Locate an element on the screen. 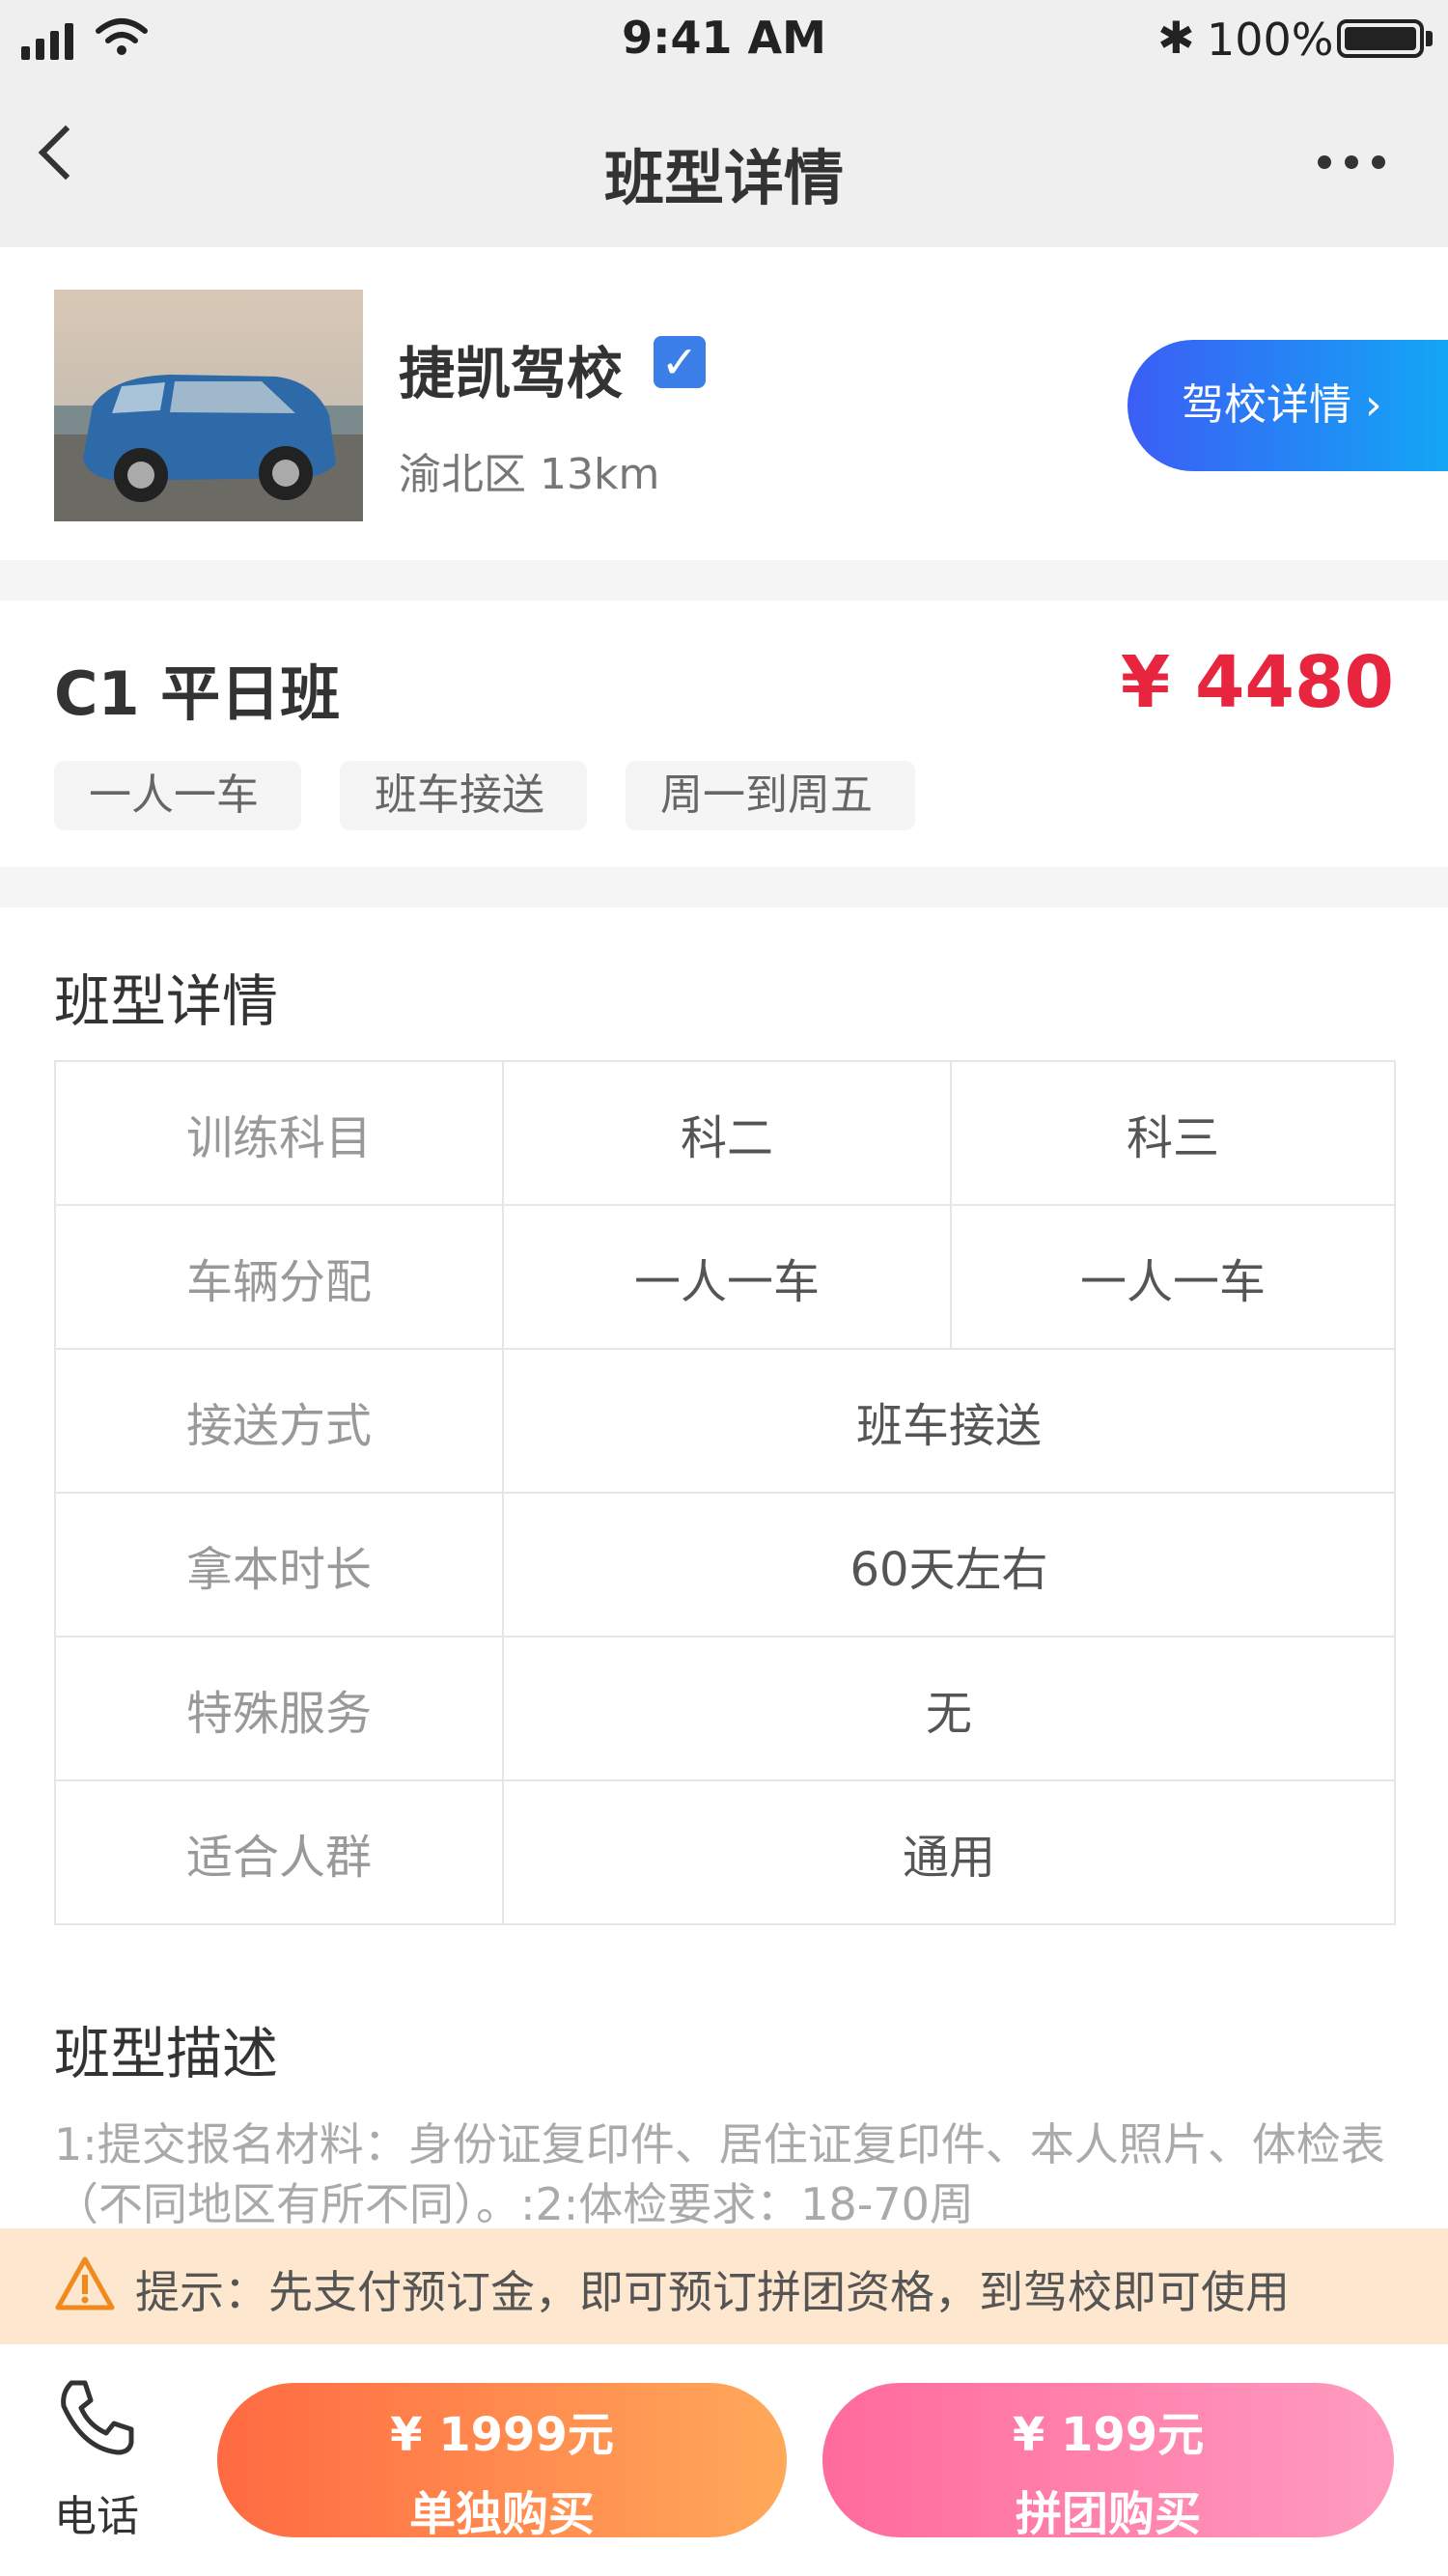  row-label: 特殊服务 is located at coordinates (279, 1709).